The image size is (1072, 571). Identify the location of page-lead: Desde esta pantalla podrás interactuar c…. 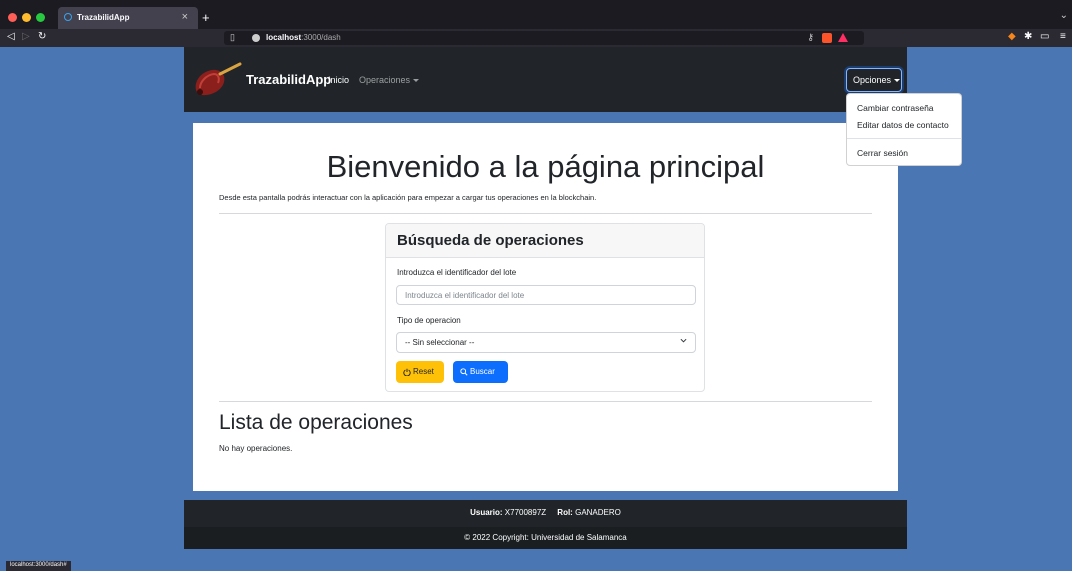
(408, 197).